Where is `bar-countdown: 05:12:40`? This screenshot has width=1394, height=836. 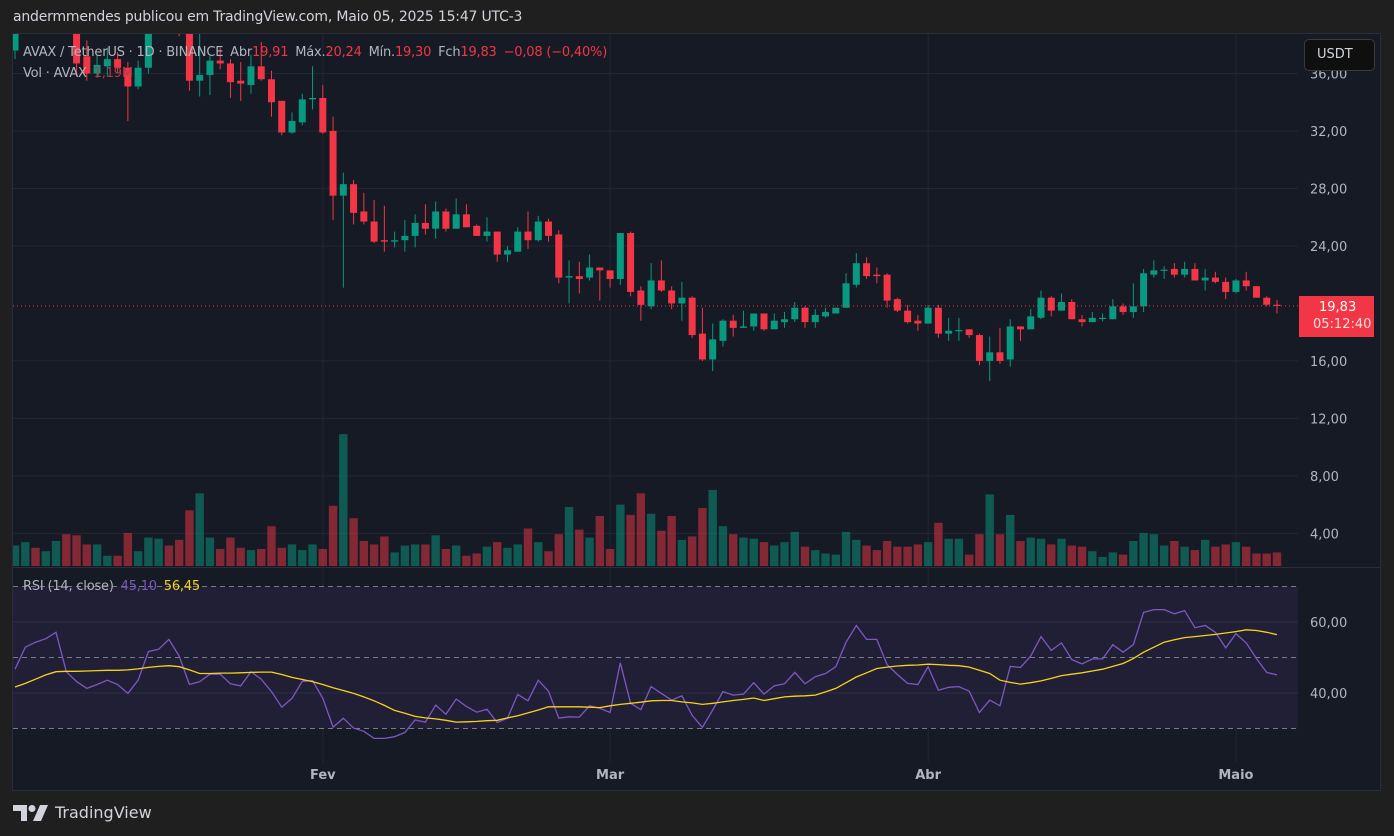
bar-countdown: 05:12:40 is located at coordinates (1342, 324).